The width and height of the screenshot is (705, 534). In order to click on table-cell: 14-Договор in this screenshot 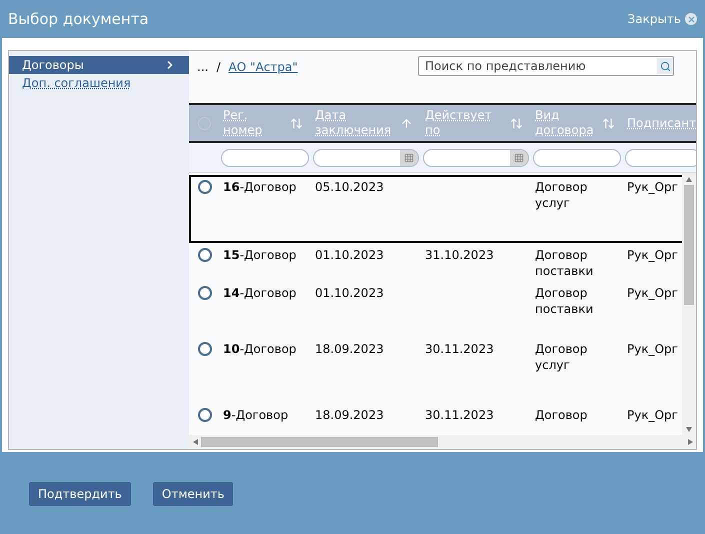, I will do `click(259, 293)`.